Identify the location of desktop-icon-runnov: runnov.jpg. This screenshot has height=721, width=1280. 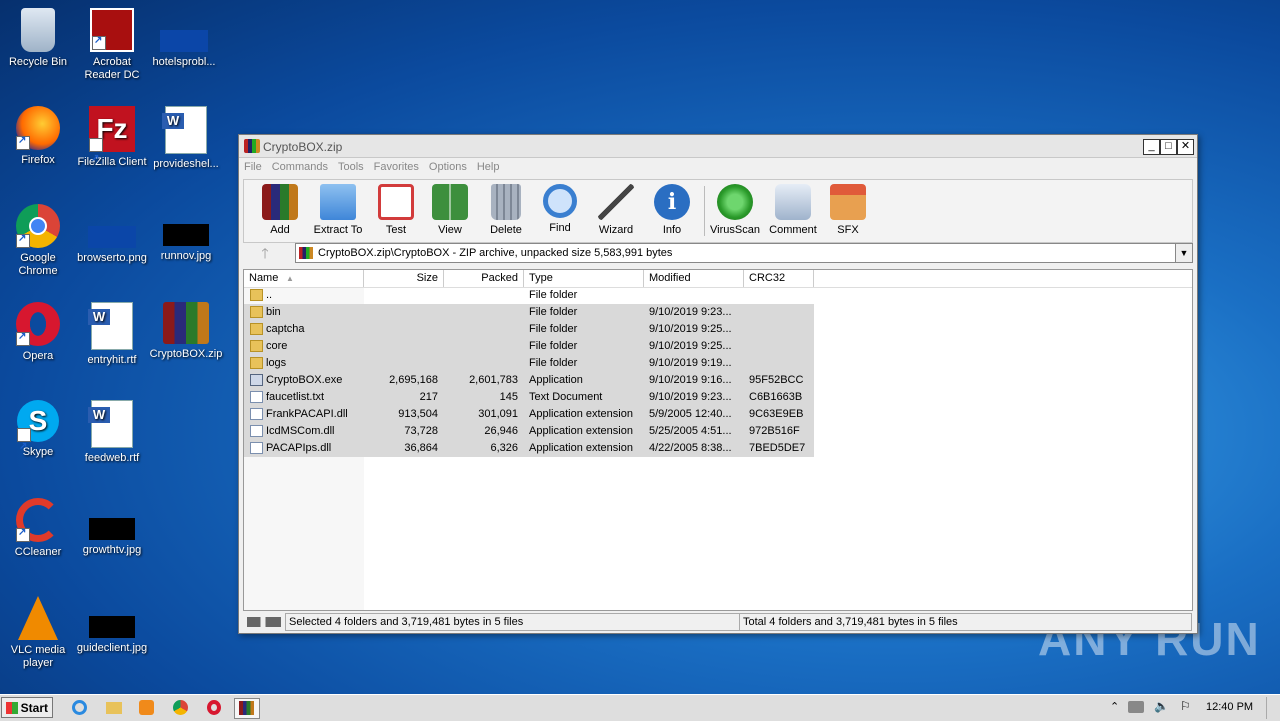
(186, 233).